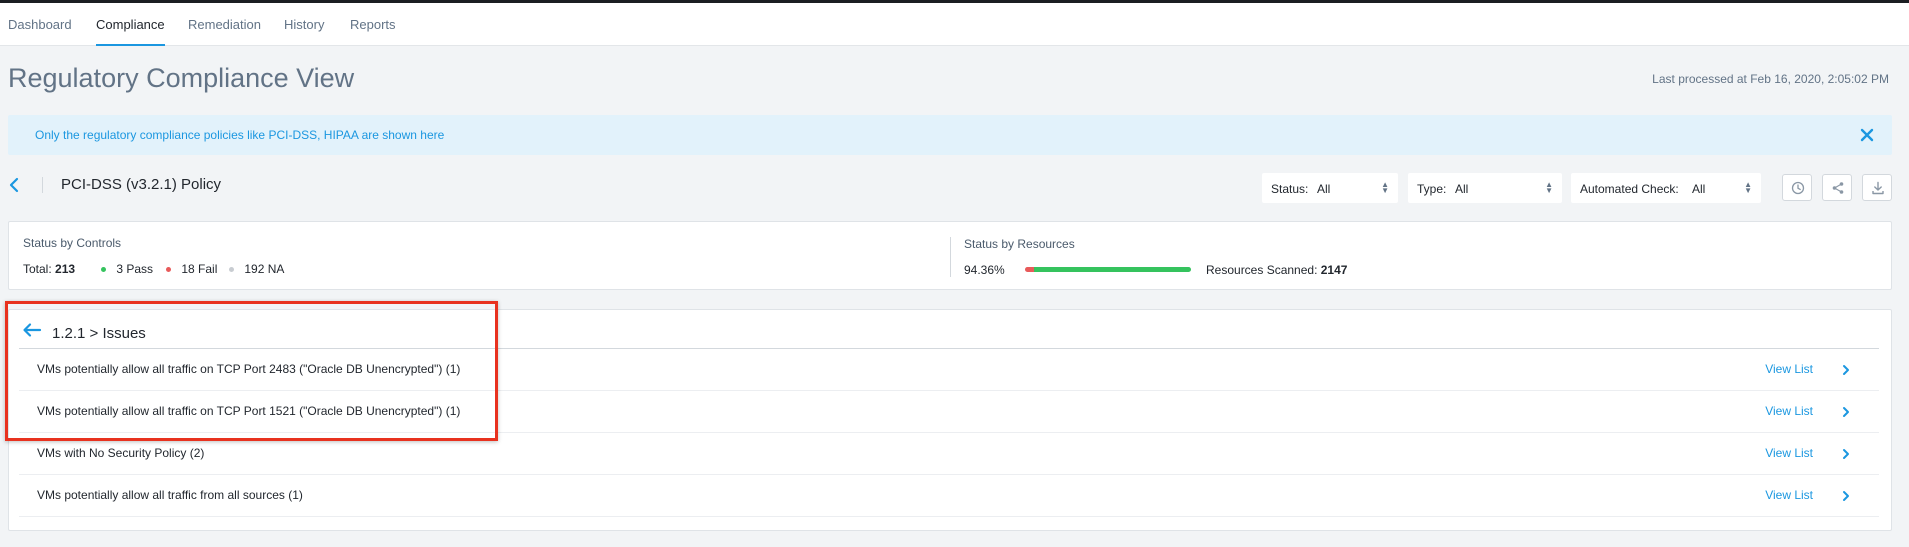  Describe the element at coordinates (1029, 269) in the screenshot. I see `progress-fail-segment` at that location.